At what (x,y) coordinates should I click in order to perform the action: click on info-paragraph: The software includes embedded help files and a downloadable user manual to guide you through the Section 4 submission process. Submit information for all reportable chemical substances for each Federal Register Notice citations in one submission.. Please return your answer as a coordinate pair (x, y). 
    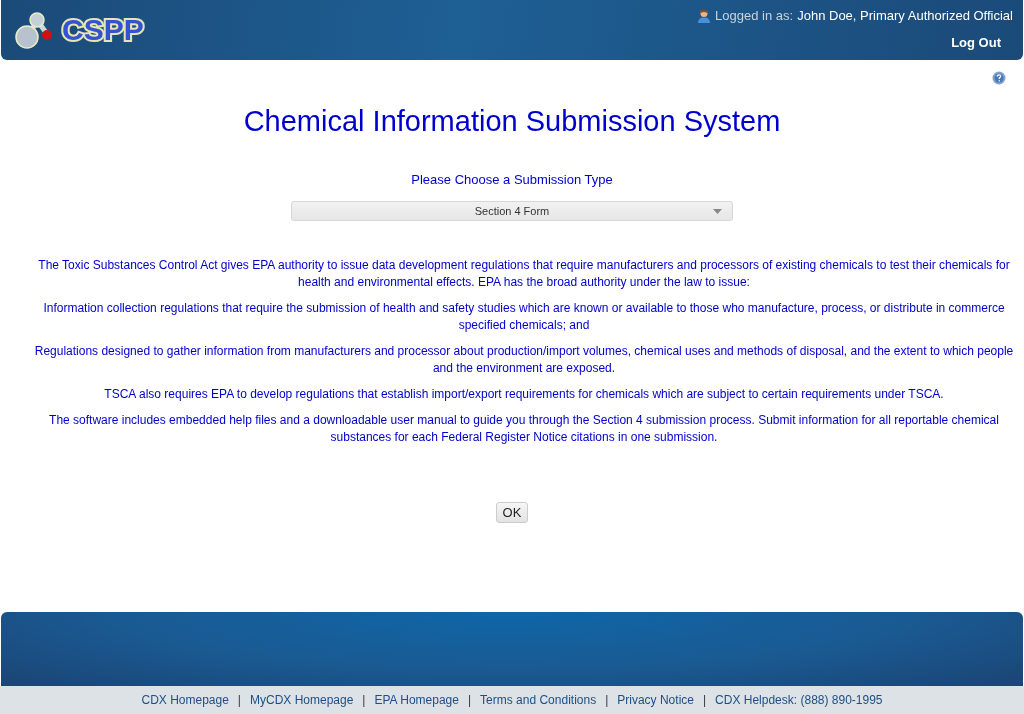
    Looking at the image, I should click on (524, 429).